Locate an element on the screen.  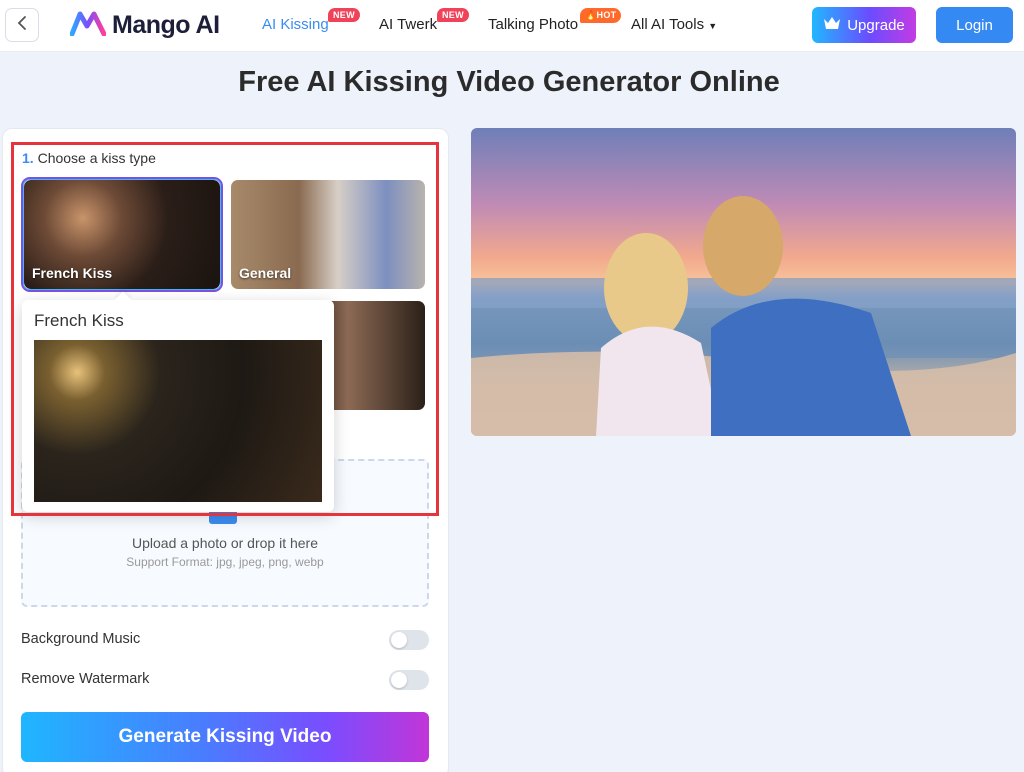
back-button is located at coordinates (22, 25).